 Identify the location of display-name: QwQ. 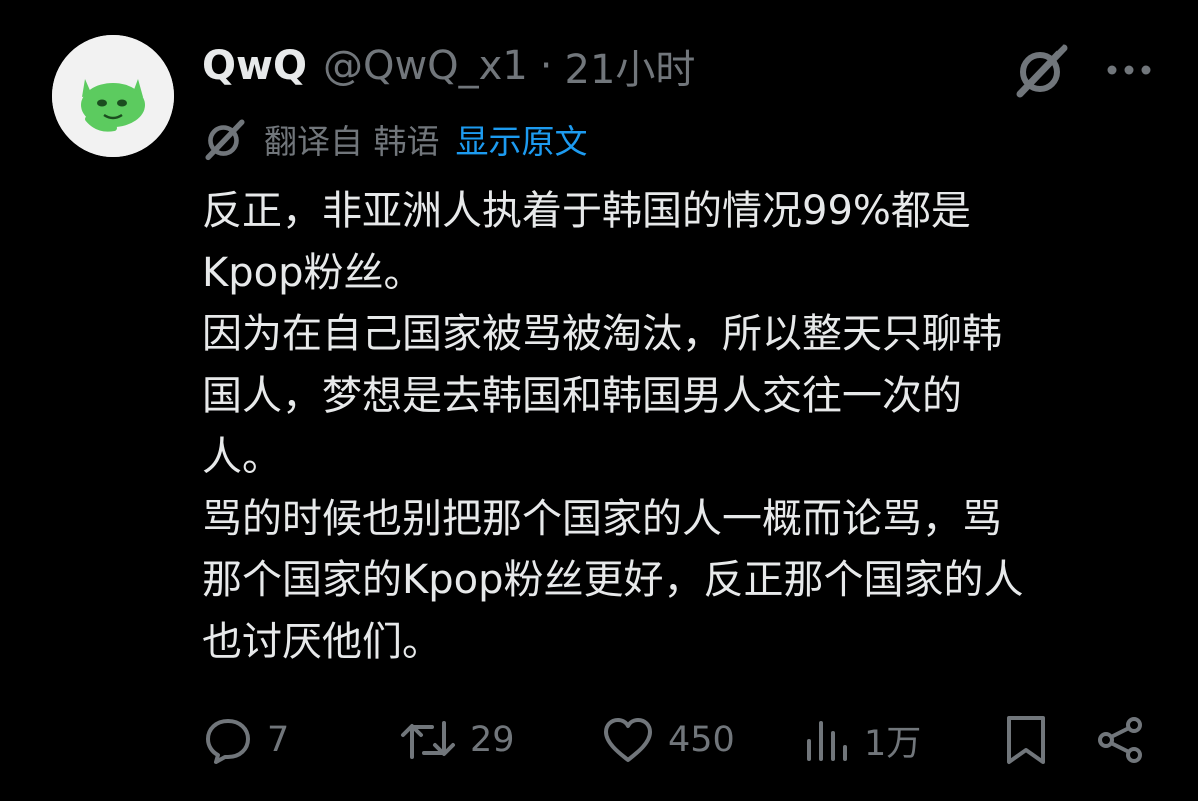
(254, 66).